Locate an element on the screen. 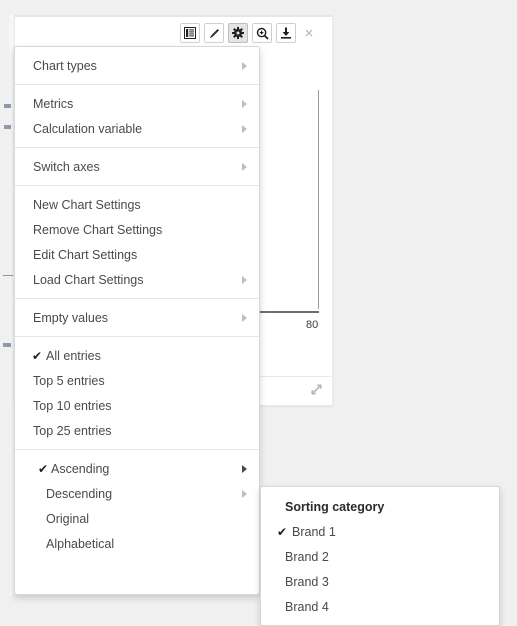 The height and width of the screenshot is (626, 517). submenu-item-label: Brand 3 is located at coordinates (307, 581).